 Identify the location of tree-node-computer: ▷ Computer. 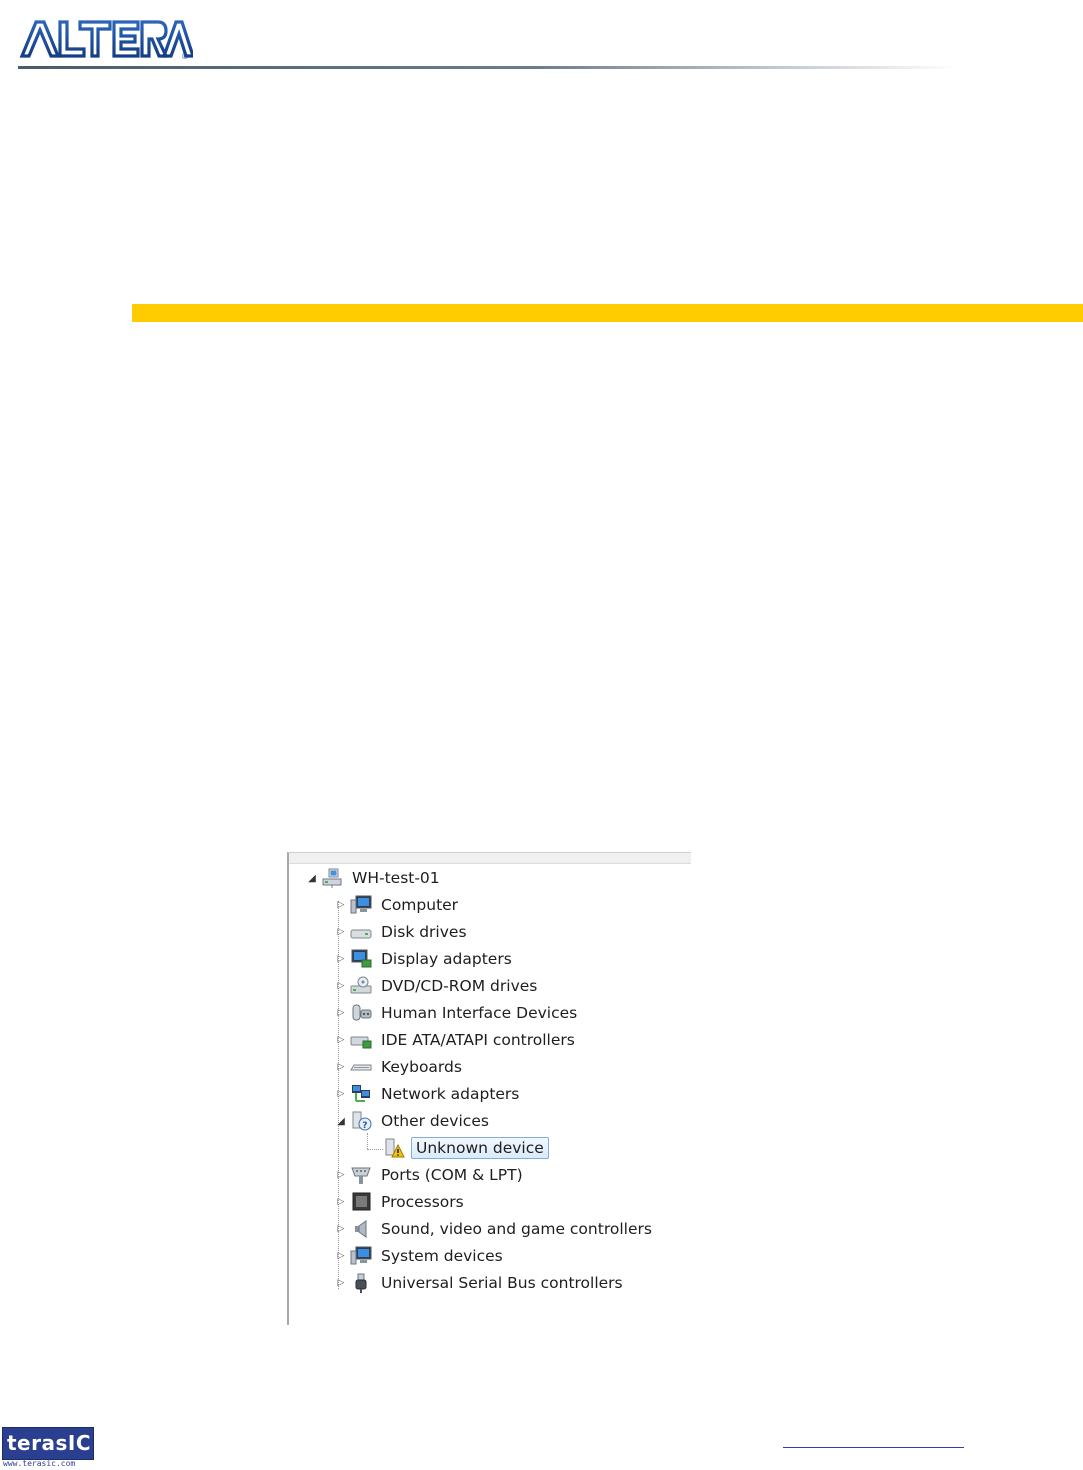
(397, 905).